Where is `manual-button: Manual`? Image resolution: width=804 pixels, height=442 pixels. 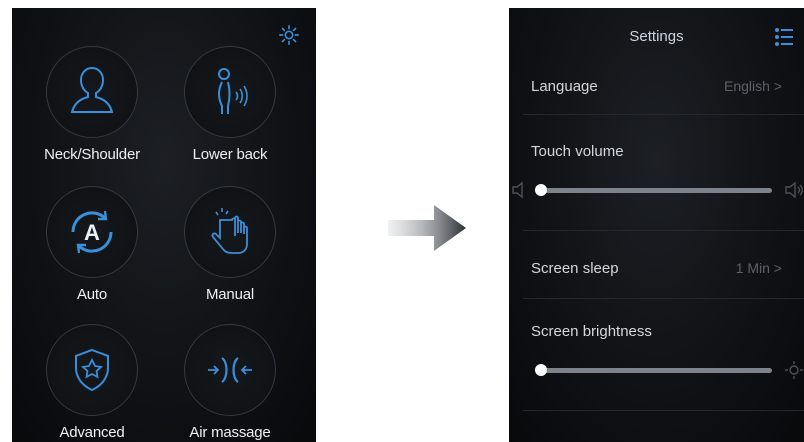 manual-button: Manual is located at coordinates (230, 244).